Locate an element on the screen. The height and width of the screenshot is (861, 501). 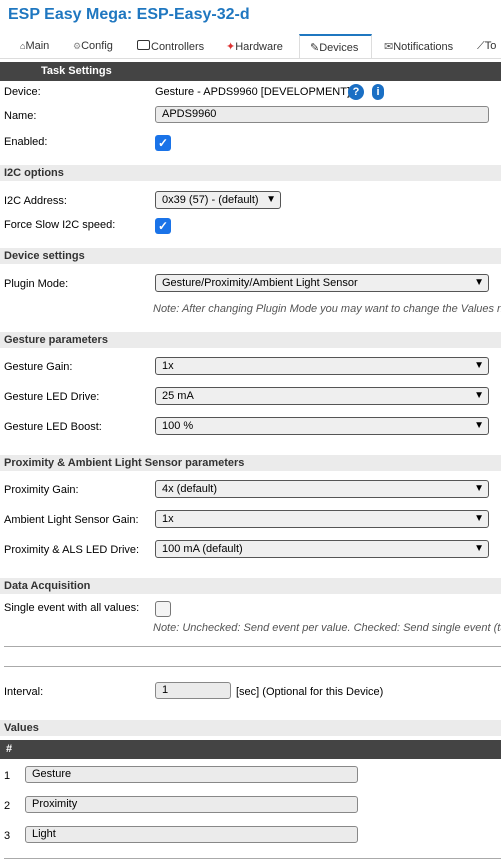
gesture-boost-select: 100 % ▼ is located at coordinates (322, 426).